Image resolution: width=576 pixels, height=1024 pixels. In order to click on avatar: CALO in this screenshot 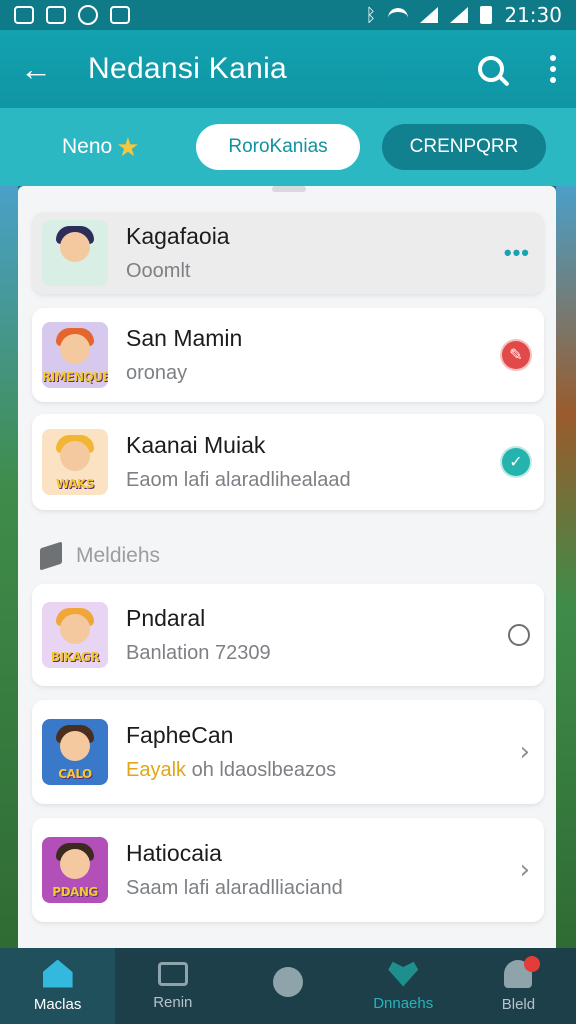, I will do `click(75, 752)`.